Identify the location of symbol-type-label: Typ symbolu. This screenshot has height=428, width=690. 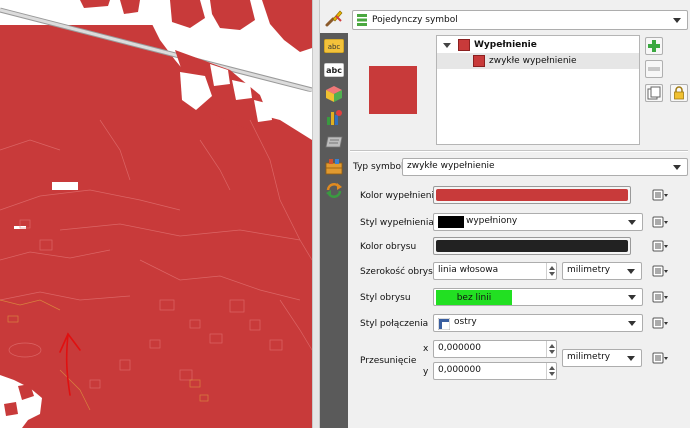
(381, 167).